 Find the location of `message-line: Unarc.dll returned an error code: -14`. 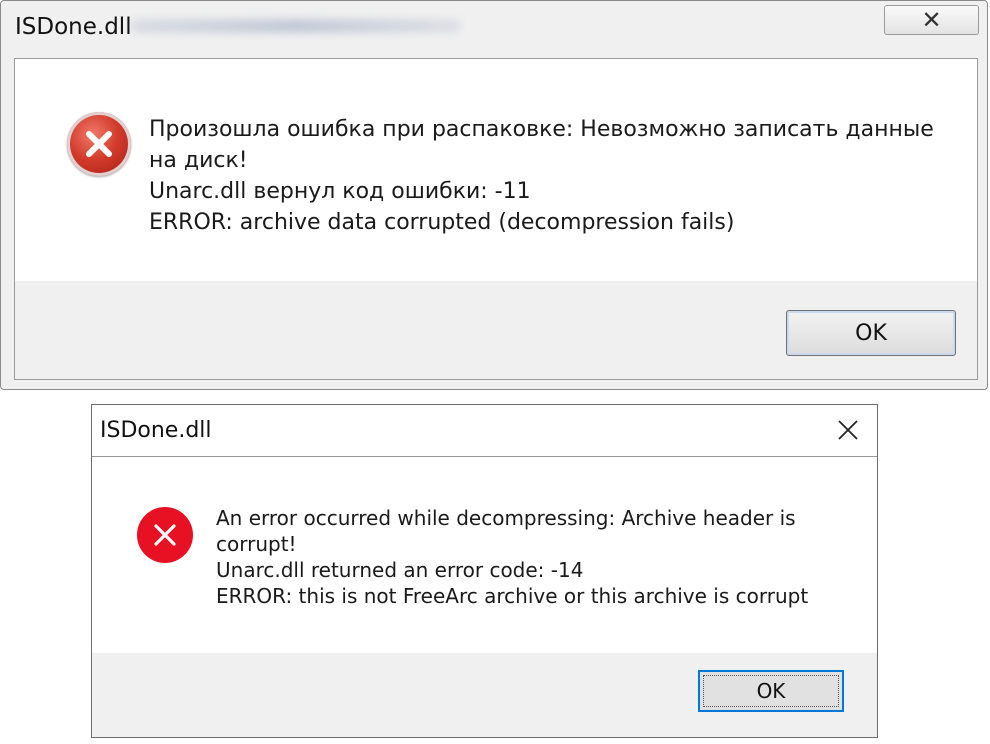

message-line: Unarc.dll returned an error code: -14 is located at coordinates (400, 570).